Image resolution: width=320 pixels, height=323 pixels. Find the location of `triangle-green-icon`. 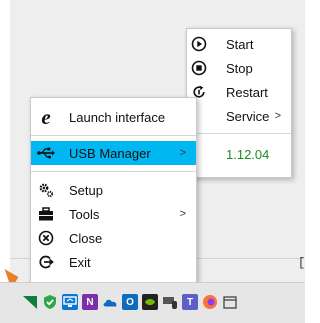

triangle-green-icon is located at coordinates (30, 302).